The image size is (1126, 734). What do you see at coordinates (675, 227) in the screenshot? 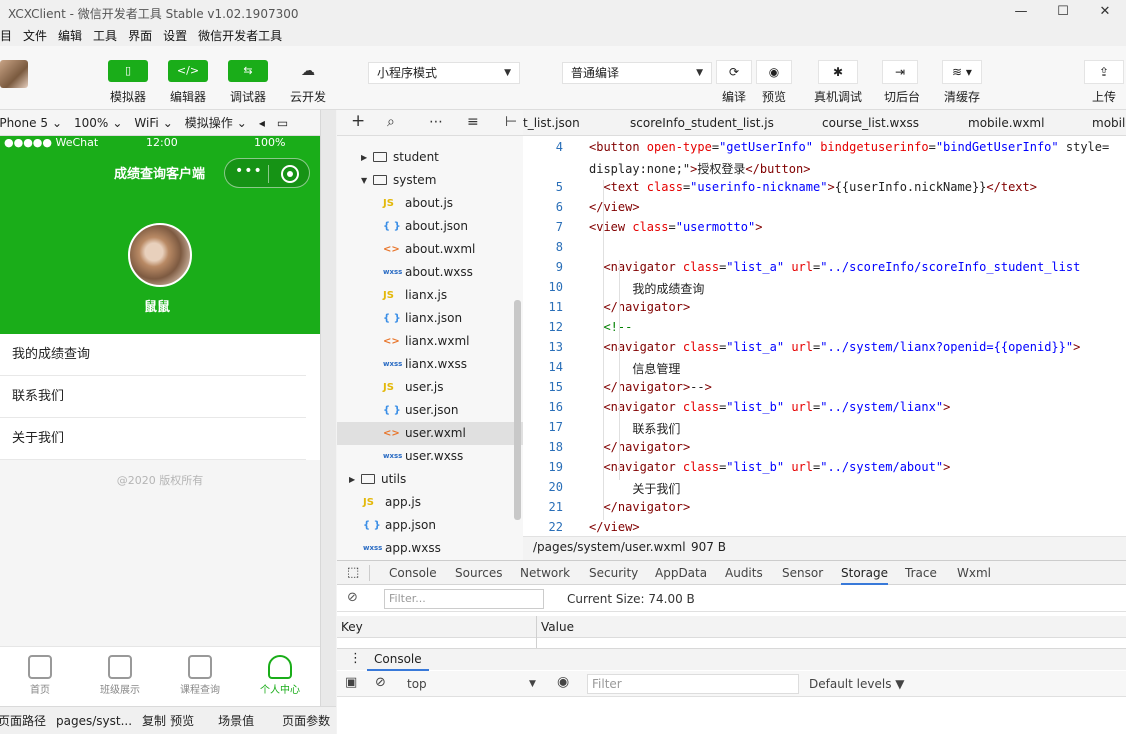
I see `code-line: <view class="usermotto">` at bounding box center [675, 227].